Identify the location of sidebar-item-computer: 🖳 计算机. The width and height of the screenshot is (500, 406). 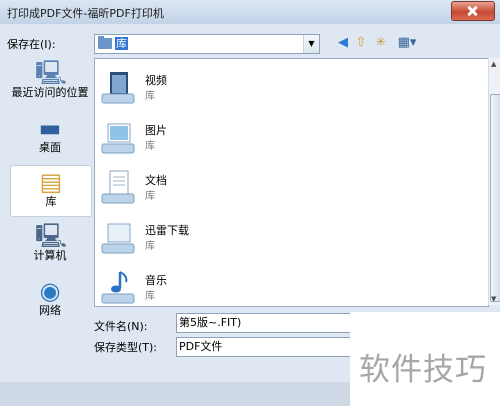
(50, 242).